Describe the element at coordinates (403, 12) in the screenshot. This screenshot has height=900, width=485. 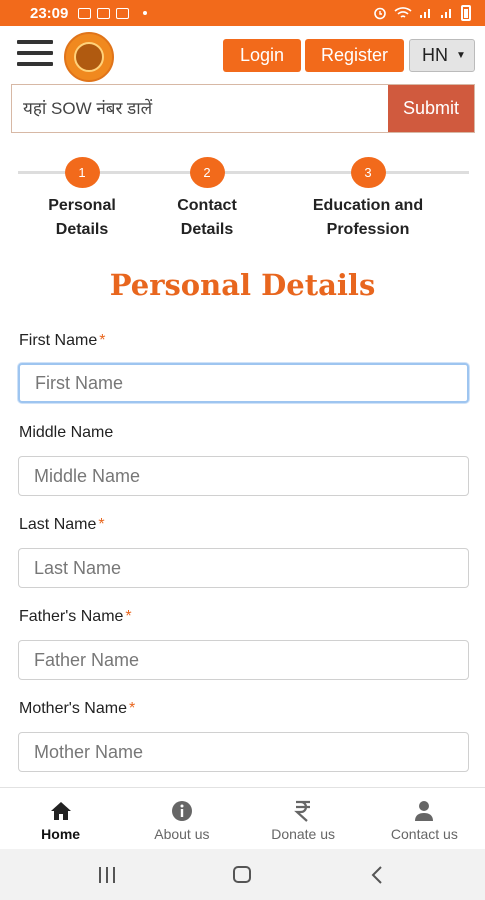
I see `wifi-icon` at that location.